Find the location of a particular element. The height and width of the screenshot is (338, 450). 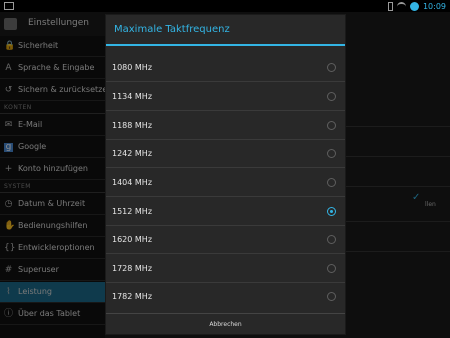

status-time: 10:09 is located at coordinates (434, 6).